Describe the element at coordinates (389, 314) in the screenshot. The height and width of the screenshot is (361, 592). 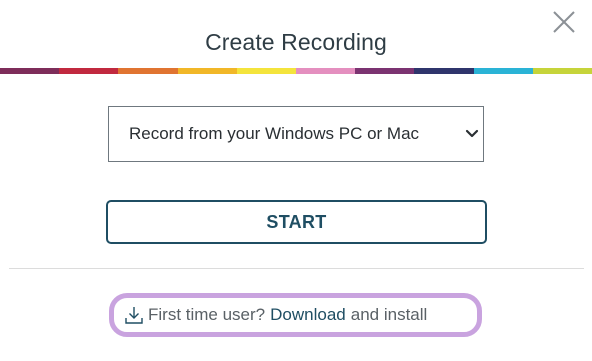
I see `download-prompt-suffix: and install` at that location.